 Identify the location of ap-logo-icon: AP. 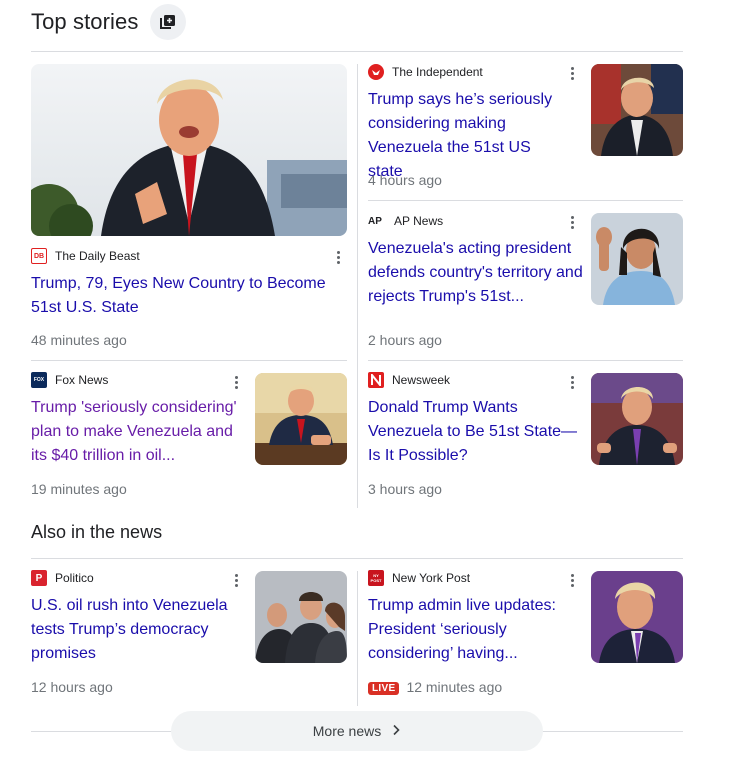
(377, 221).